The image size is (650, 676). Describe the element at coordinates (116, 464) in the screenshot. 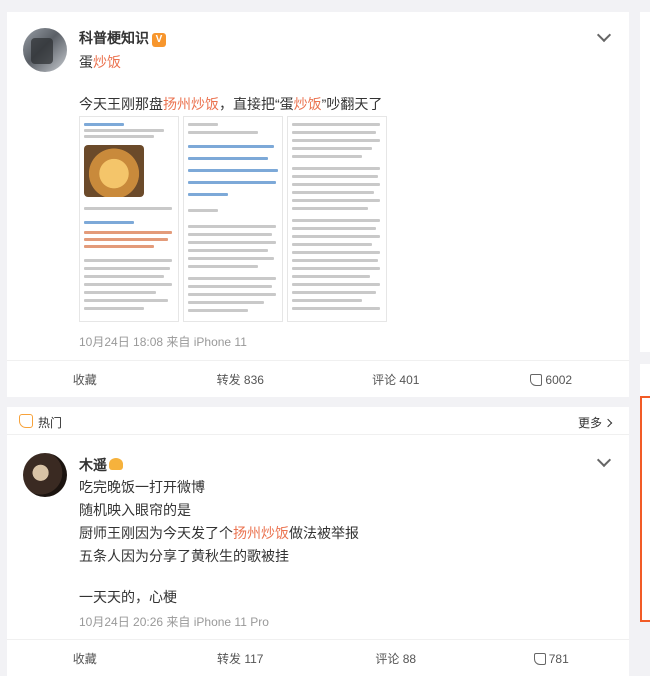

I see `member-crown-icon` at that location.